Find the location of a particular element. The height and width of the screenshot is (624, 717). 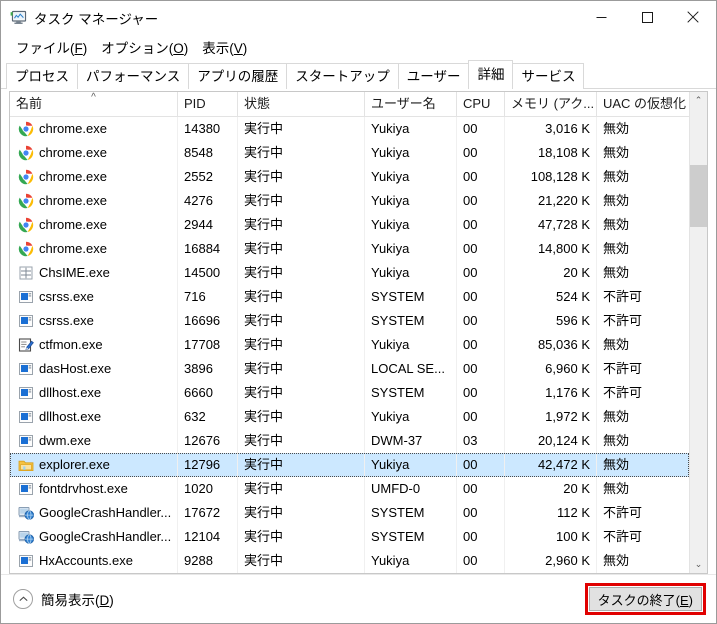

column-header-label: 名前 is located at coordinates (29, 103).